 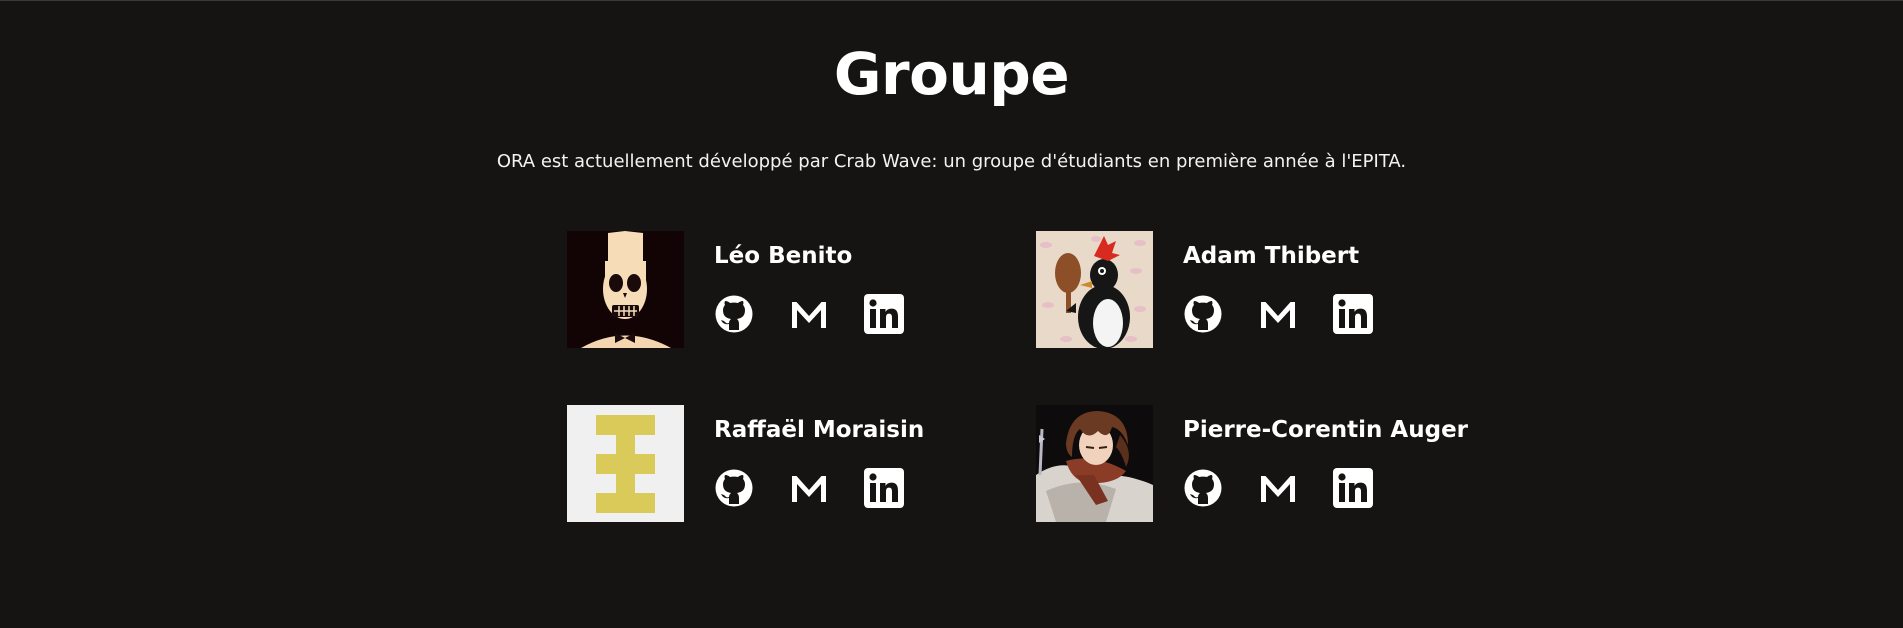 I want to click on anime-character-avatar, so click(x=1094, y=463).